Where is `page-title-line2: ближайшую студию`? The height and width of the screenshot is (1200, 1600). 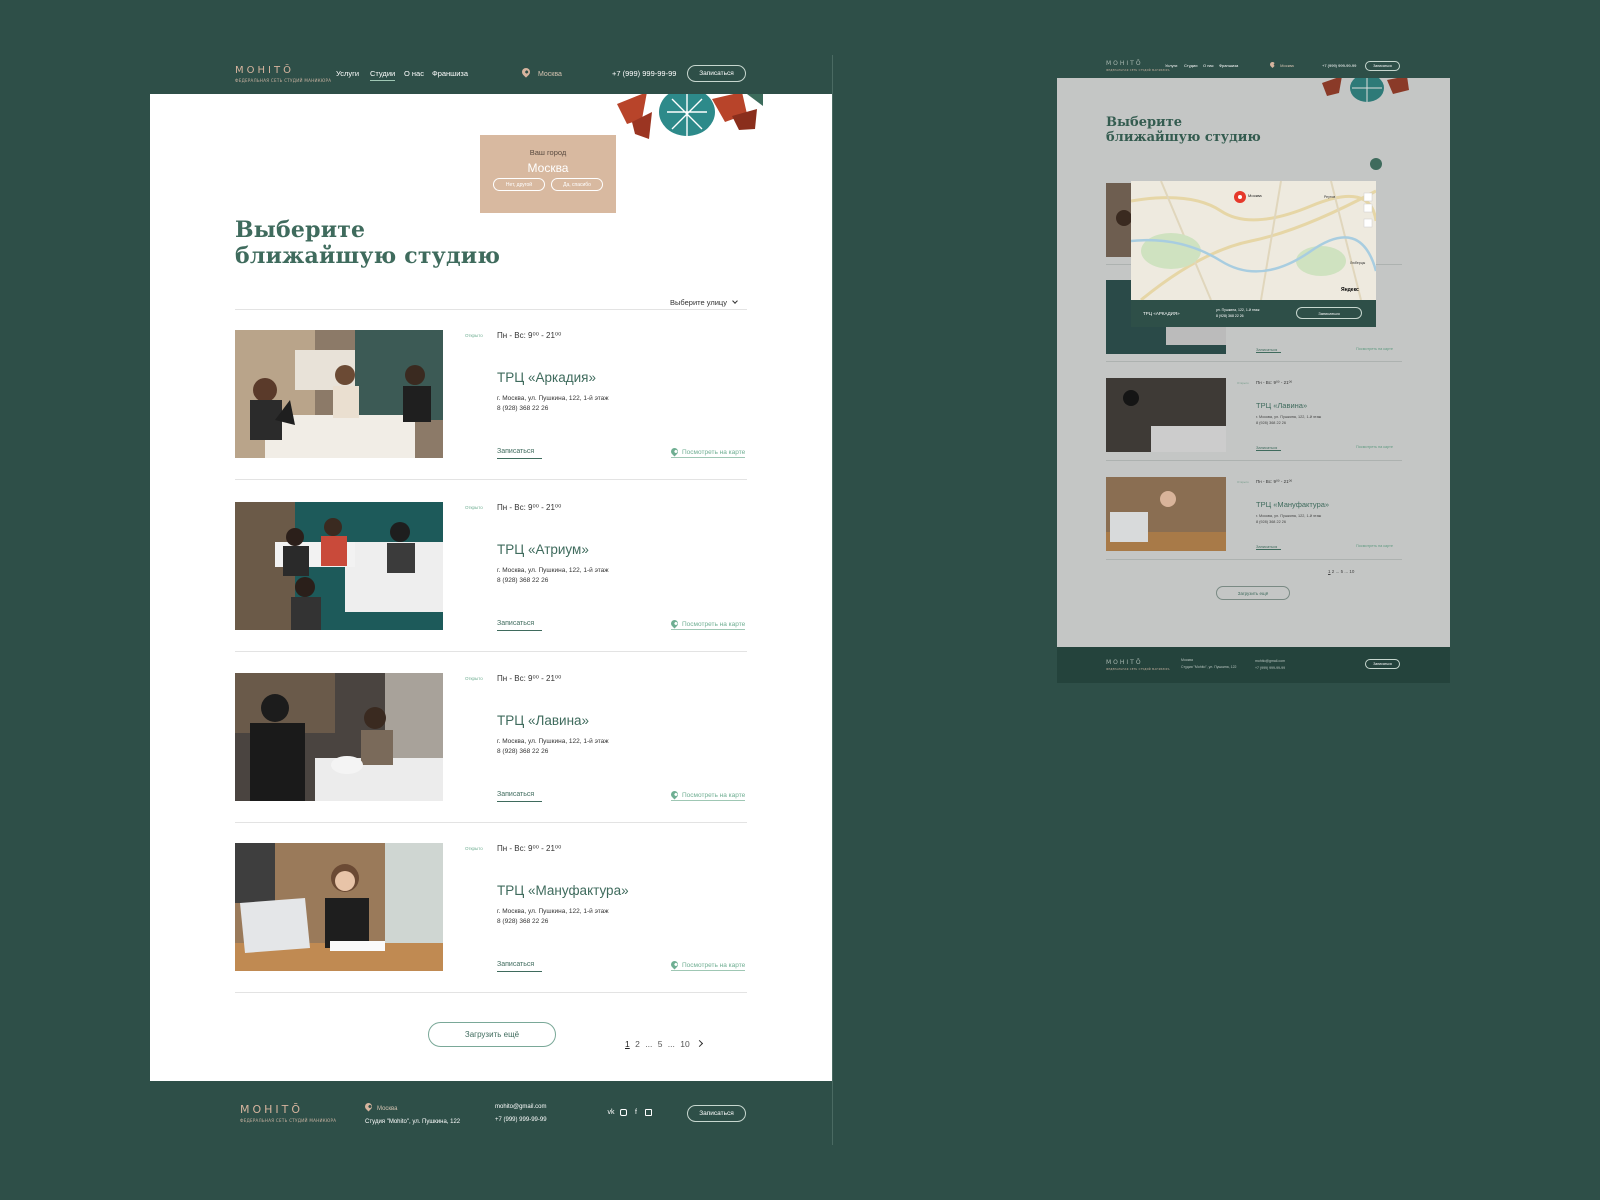
page-title-line2: ближайшую студию is located at coordinates (1183, 137).